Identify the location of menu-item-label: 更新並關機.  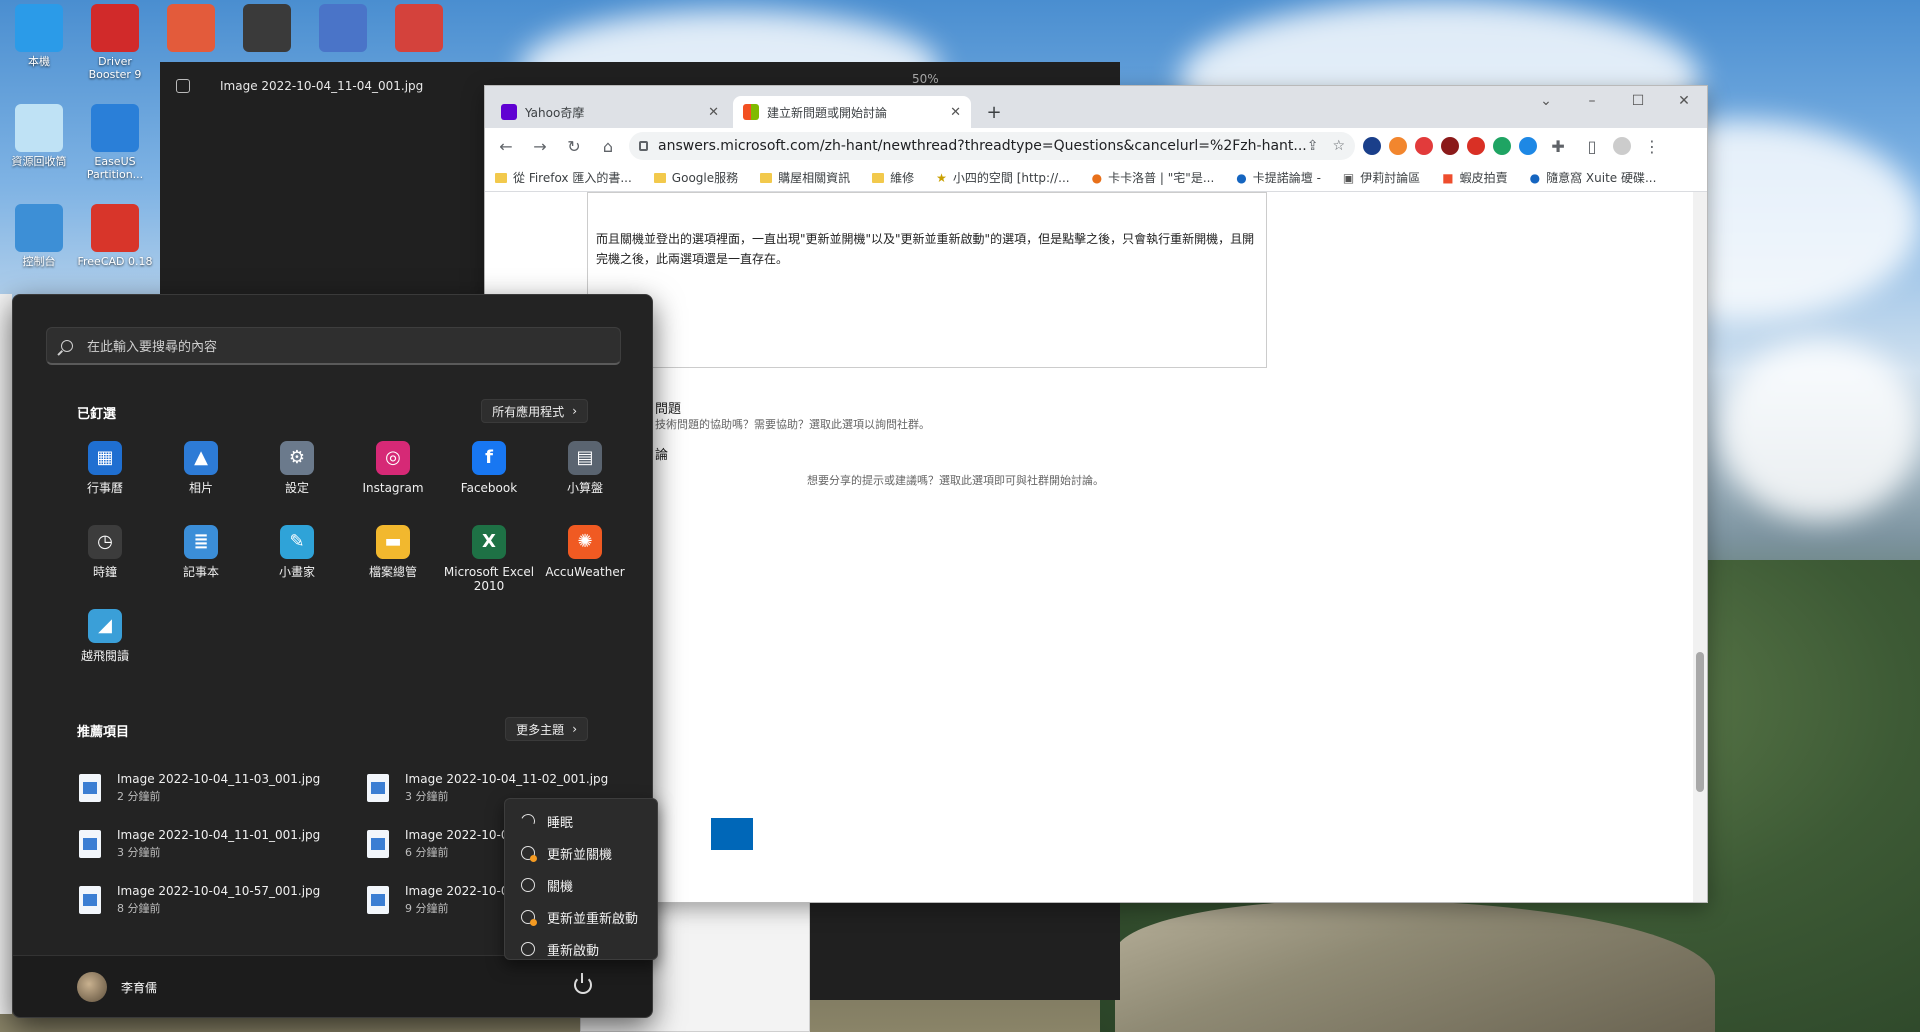
(580, 855).